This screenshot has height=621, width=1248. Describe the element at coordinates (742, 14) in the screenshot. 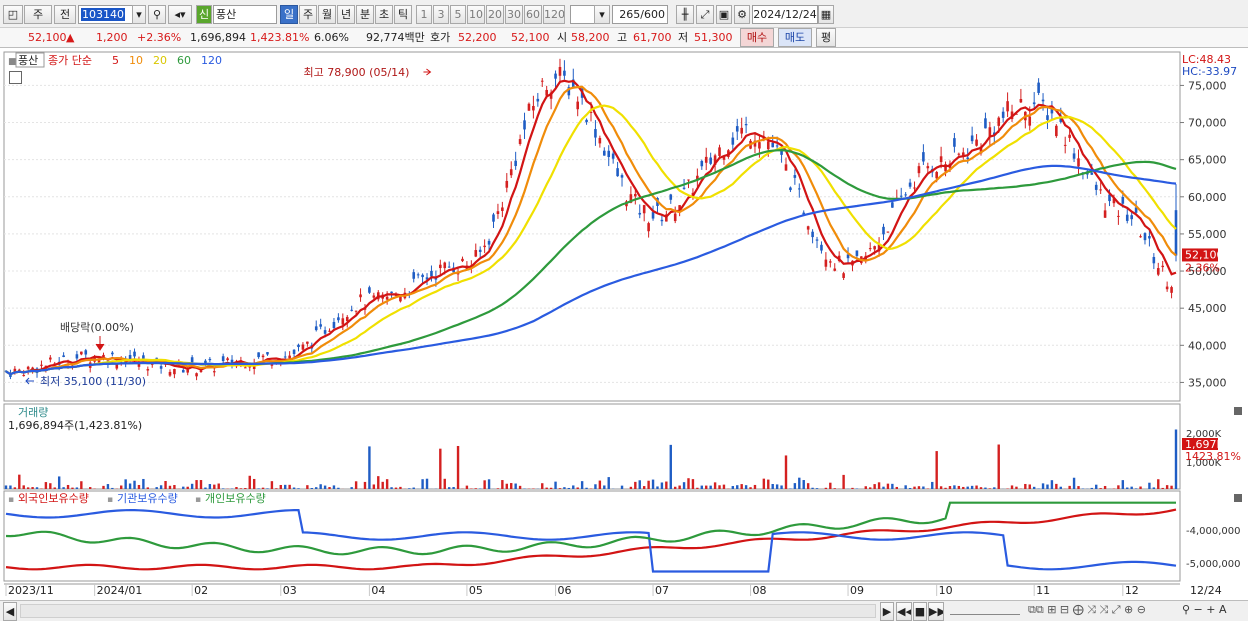

I see `gear-icon: ⚙` at that location.